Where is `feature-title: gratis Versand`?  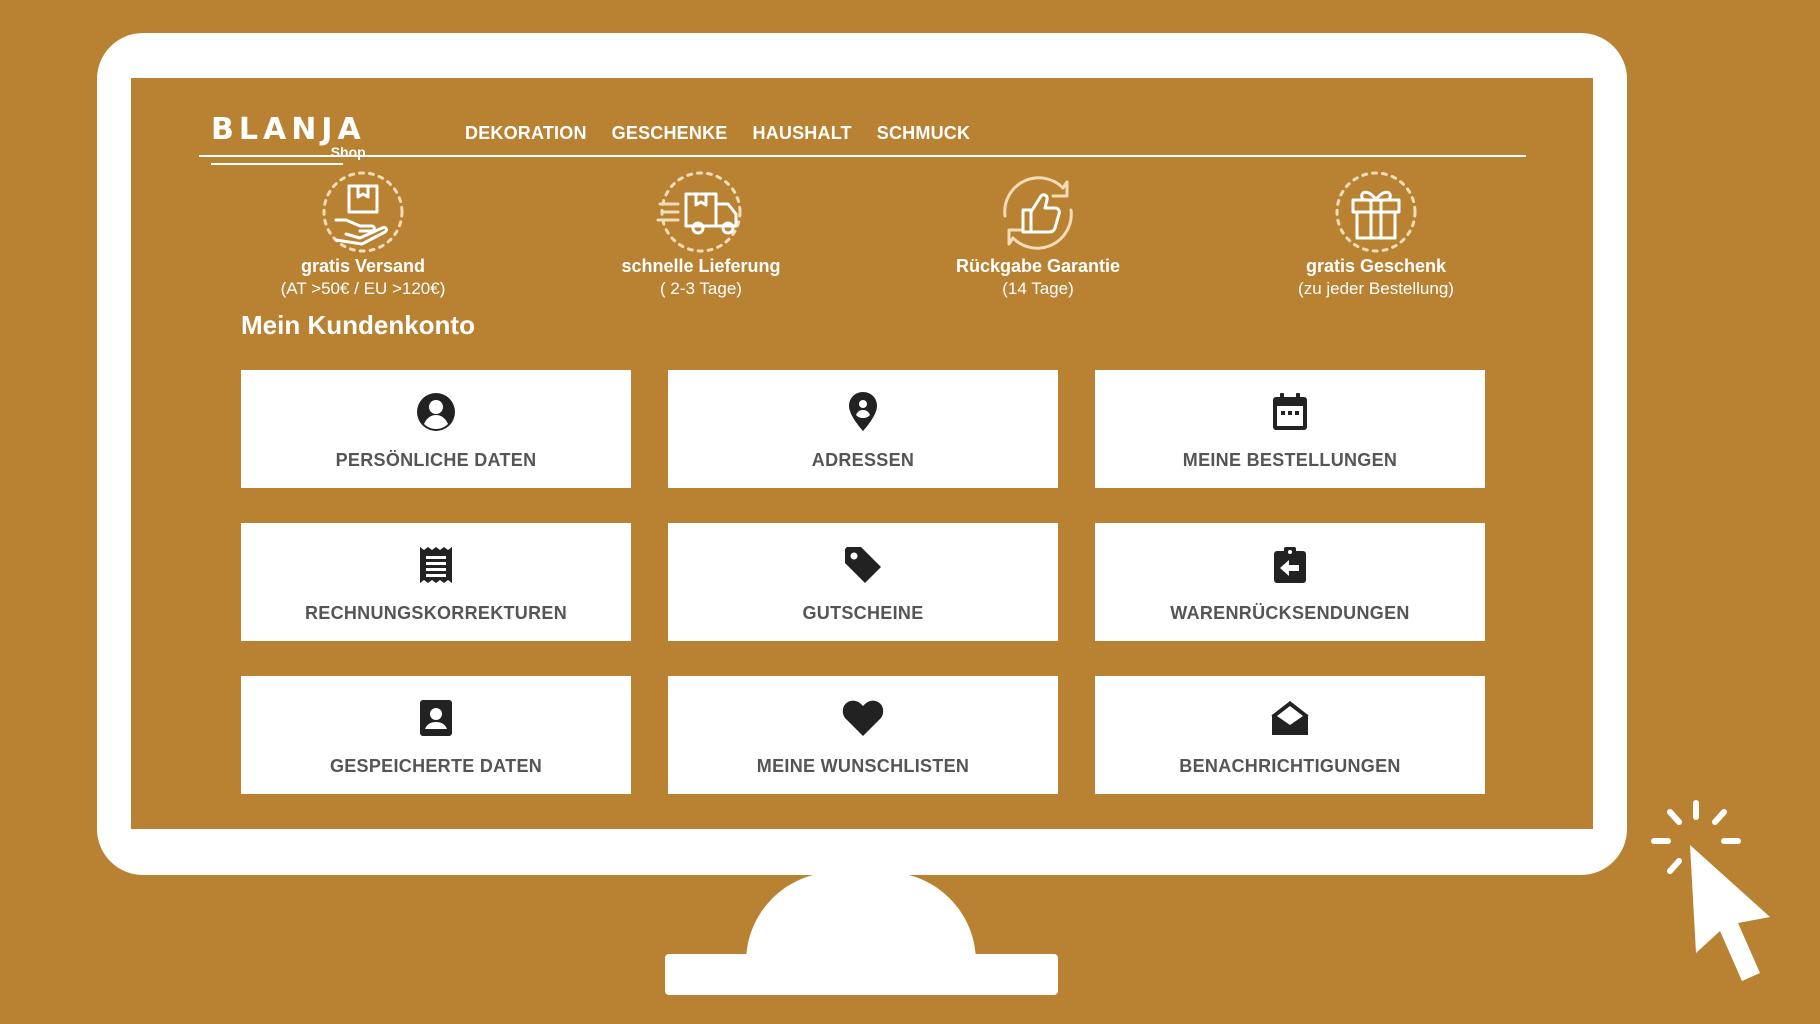
feature-title: gratis Versand is located at coordinates (363, 266).